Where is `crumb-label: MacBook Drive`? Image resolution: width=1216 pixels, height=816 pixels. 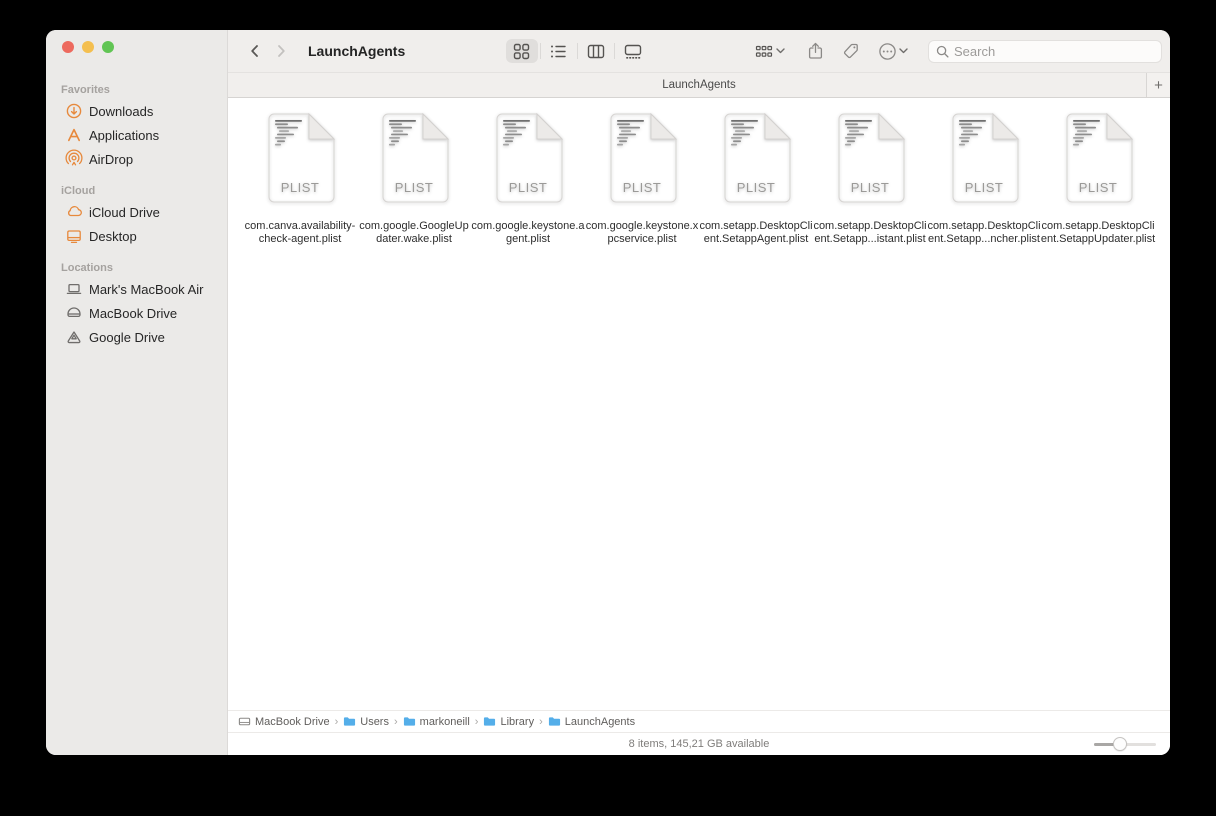 crumb-label: MacBook Drive is located at coordinates (292, 721).